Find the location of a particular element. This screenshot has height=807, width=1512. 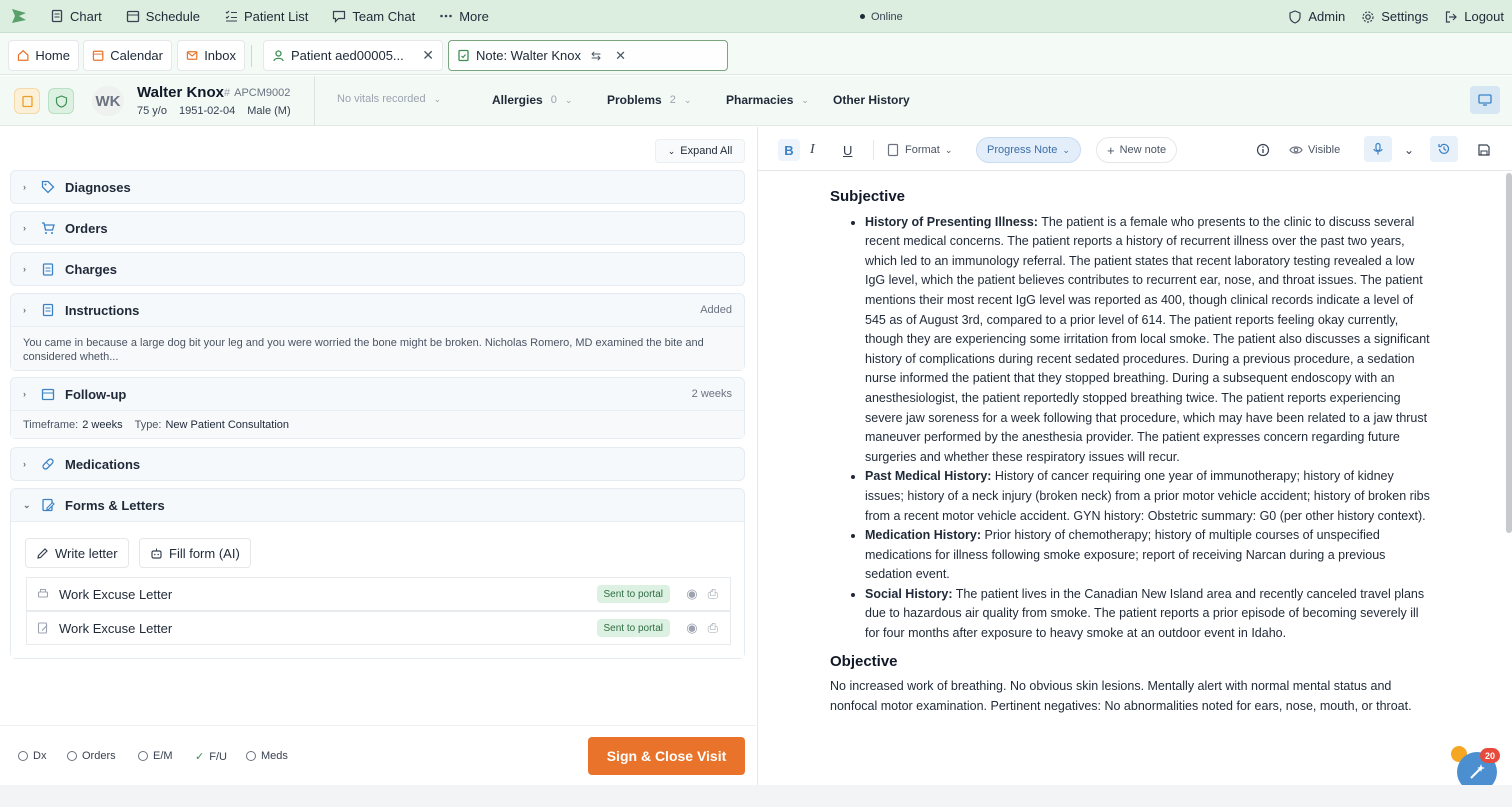

nav-schedule-label: Schedule is located at coordinates (173, 16).